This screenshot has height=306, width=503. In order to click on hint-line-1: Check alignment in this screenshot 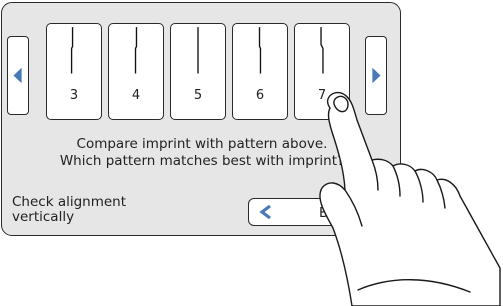, I will do `click(69, 202)`.